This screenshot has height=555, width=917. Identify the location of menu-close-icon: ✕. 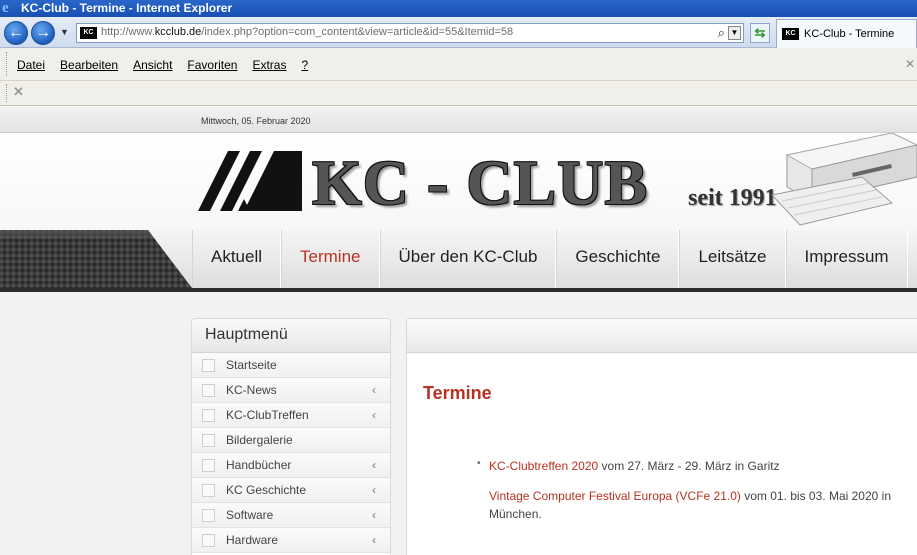
(910, 64).